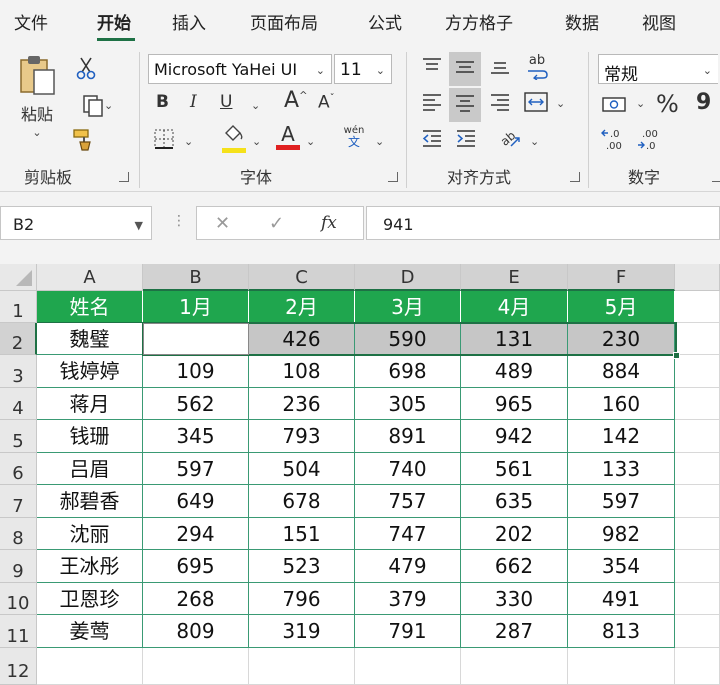 Image resolution: width=720 pixels, height=685 pixels. Describe the element at coordinates (621, 566) in the screenshot. I see `table-cell: 354` at that location.